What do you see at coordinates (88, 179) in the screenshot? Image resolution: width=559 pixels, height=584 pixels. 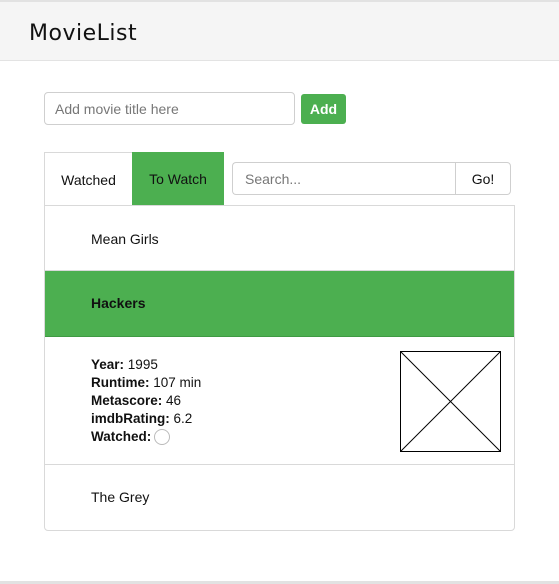 I see `tab-watched: Watched` at bounding box center [88, 179].